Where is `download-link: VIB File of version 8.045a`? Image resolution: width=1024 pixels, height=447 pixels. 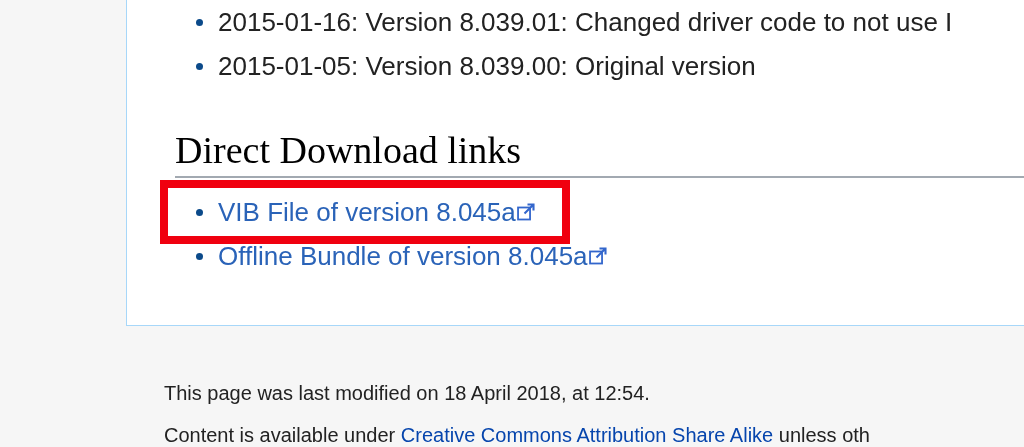 download-link: VIB File of version 8.045a is located at coordinates (367, 212).